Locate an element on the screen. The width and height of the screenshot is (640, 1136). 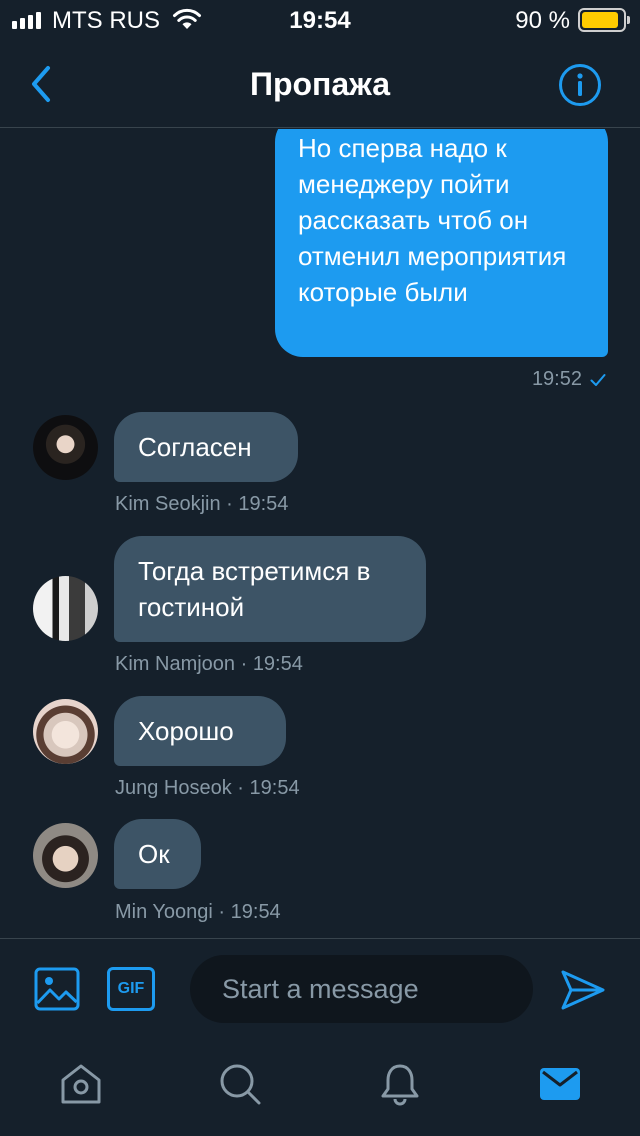
sent-message-meta: 19:52 is located at coordinates (569, 379).